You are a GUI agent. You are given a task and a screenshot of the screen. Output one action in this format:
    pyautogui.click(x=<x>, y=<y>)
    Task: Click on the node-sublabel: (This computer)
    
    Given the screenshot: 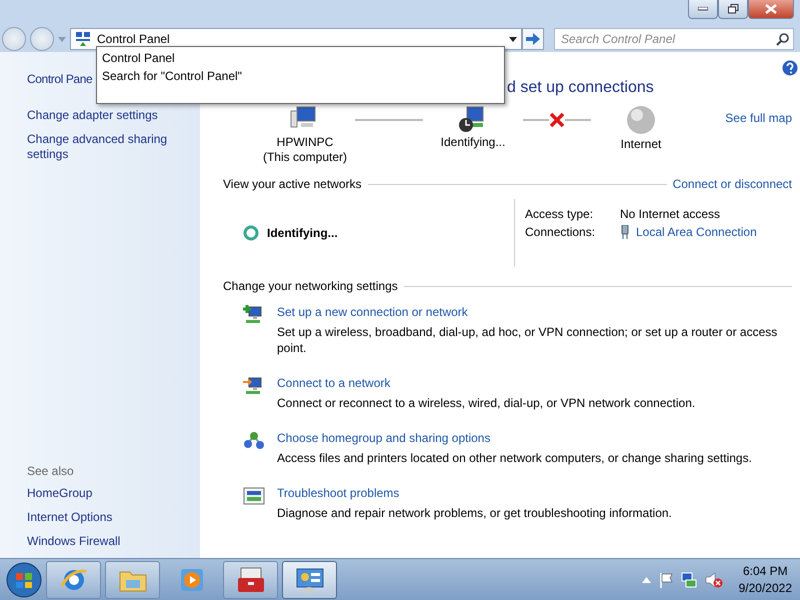 What is the action you would take?
    pyautogui.click(x=305, y=157)
    